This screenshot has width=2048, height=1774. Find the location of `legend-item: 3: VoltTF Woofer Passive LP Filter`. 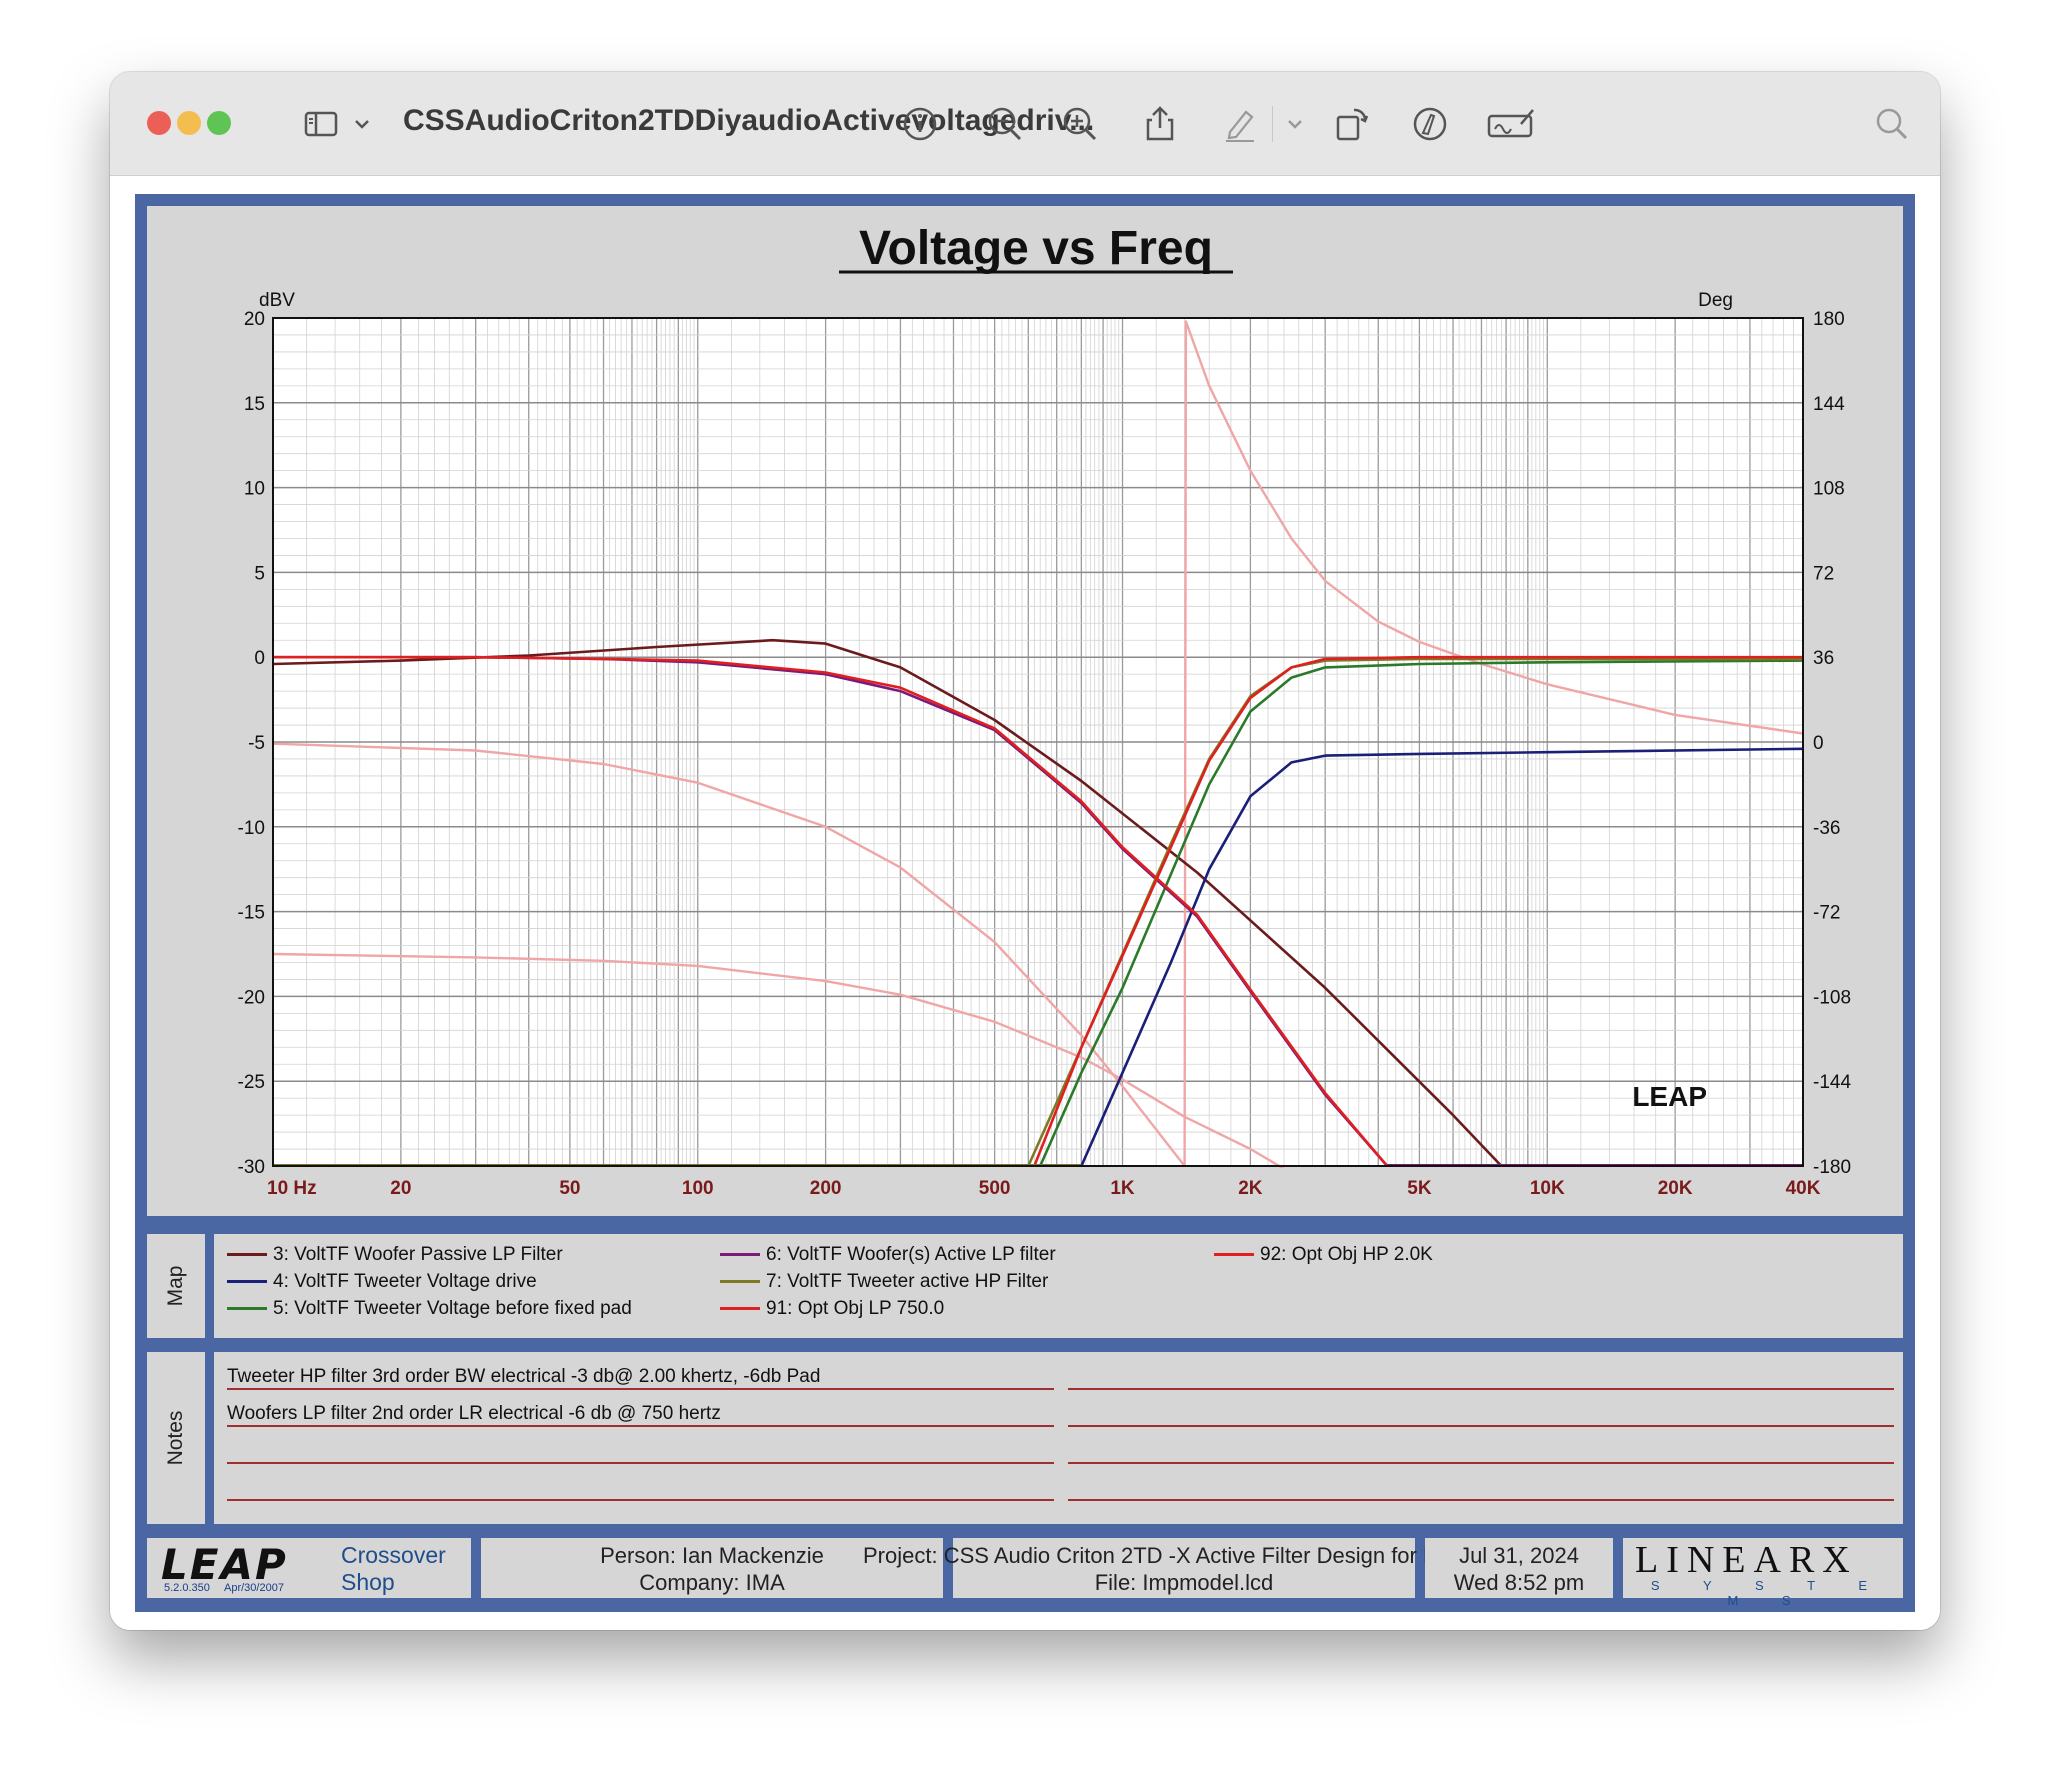

legend-item: 3: VoltTF Woofer Passive LP Filter is located at coordinates (395, 1255).